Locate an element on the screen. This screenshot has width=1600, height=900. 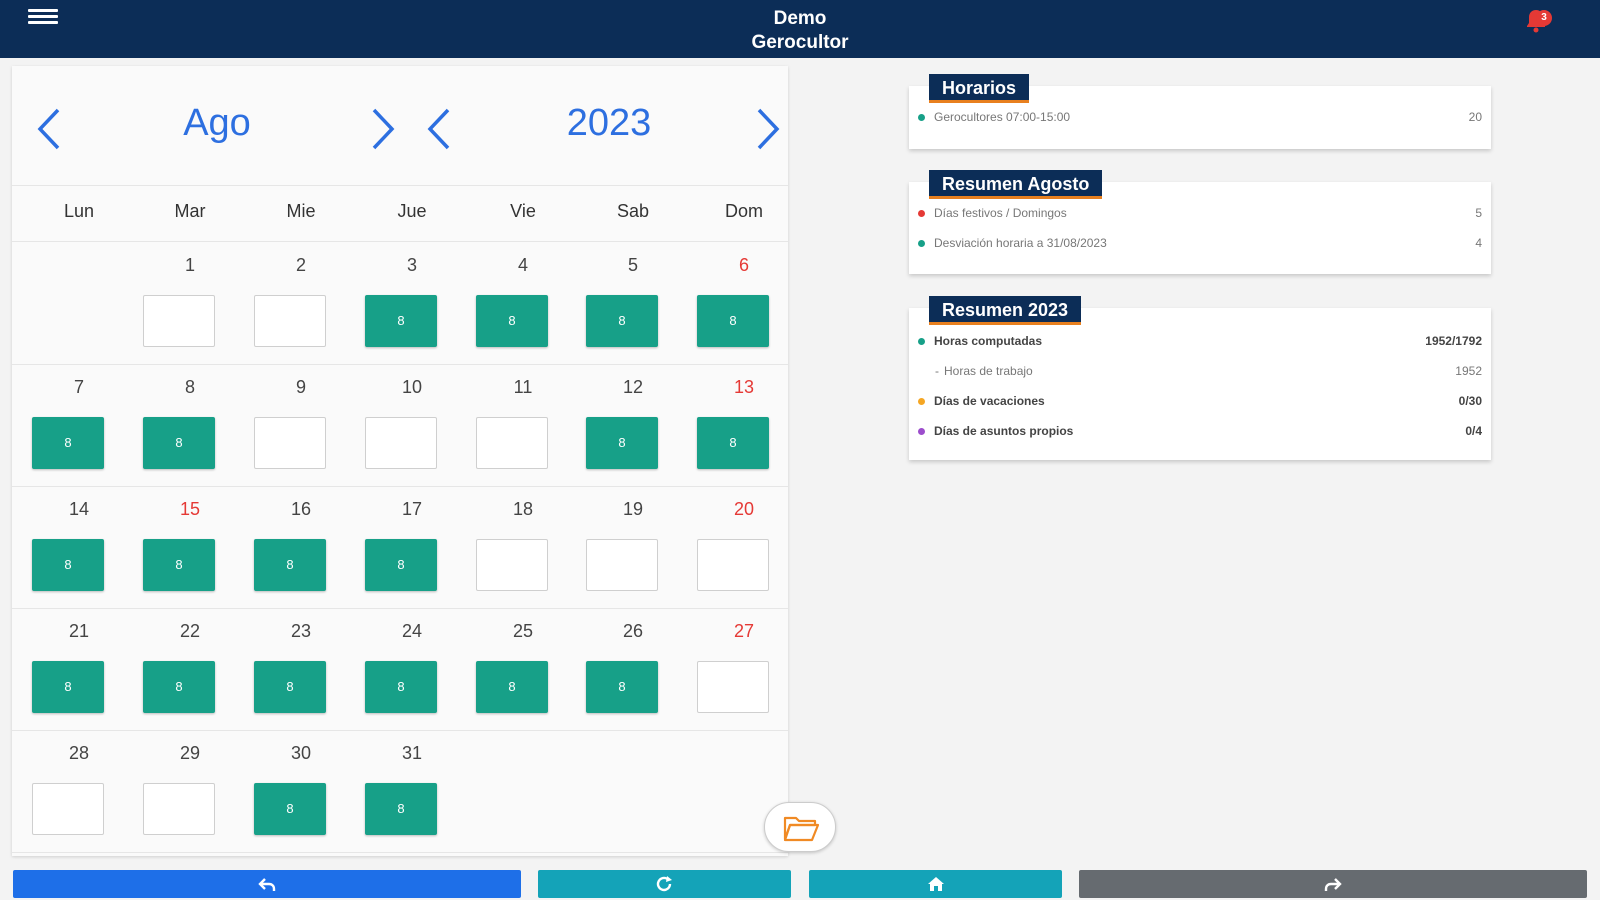
home-button is located at coordinates (935, 884).